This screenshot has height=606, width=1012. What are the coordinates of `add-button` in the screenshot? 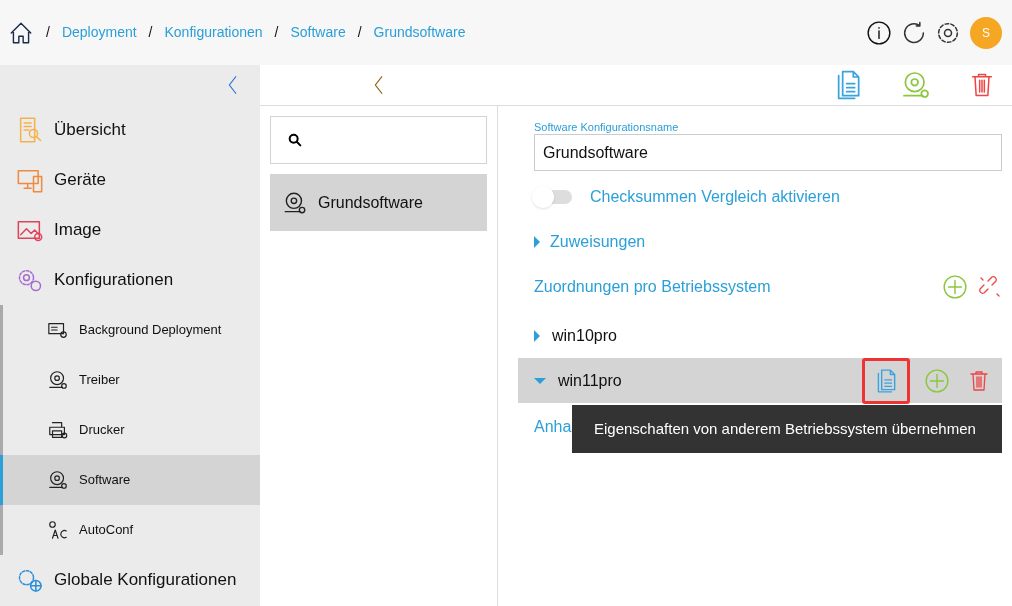 It's located at (955, 287).